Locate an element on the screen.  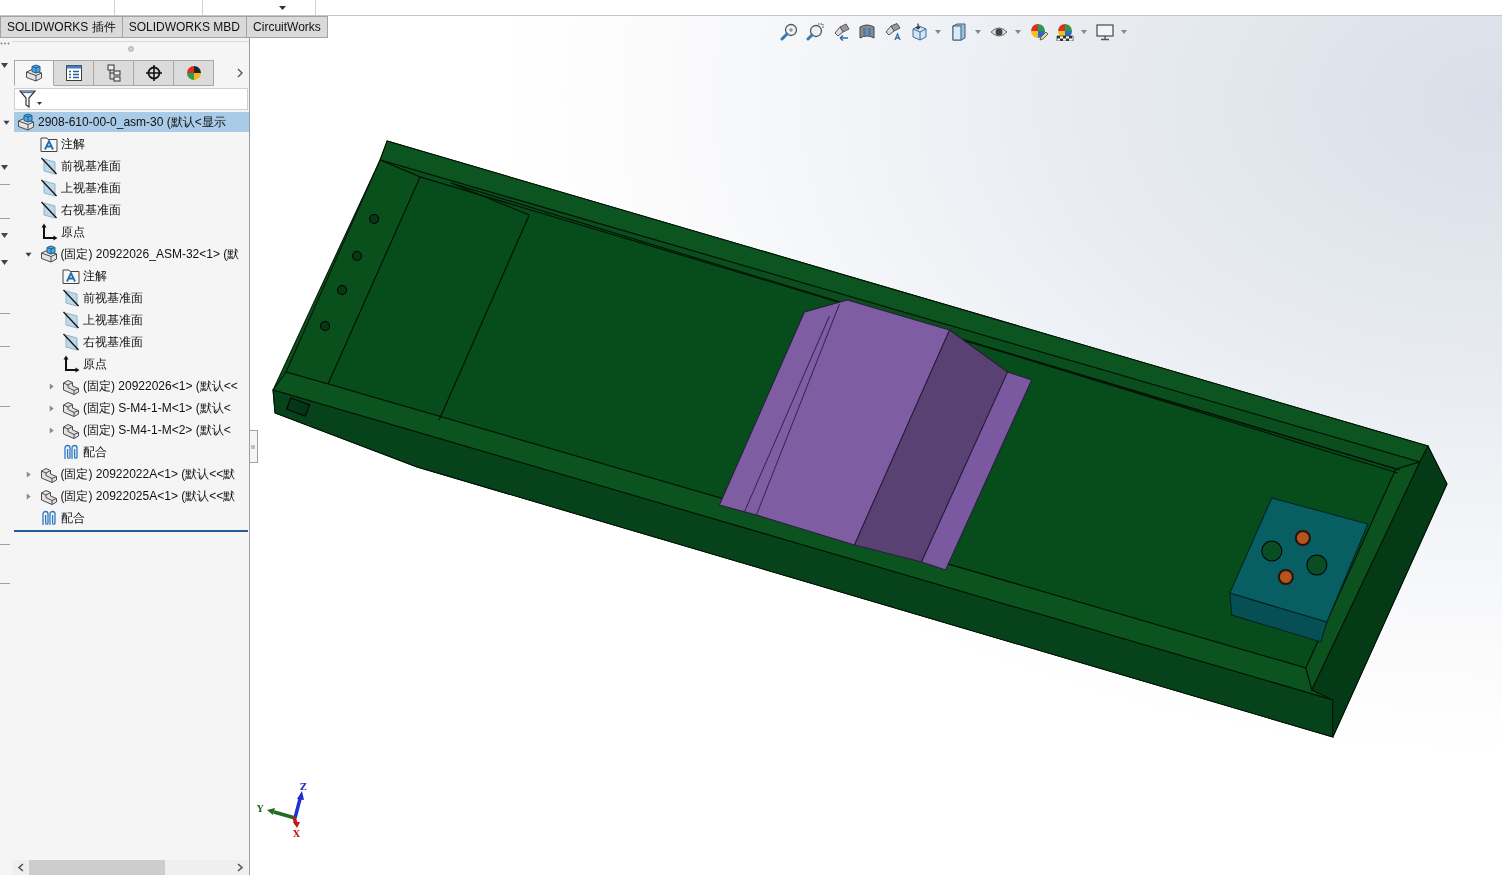
monitor-icon is located at coordinates (1105, 32).